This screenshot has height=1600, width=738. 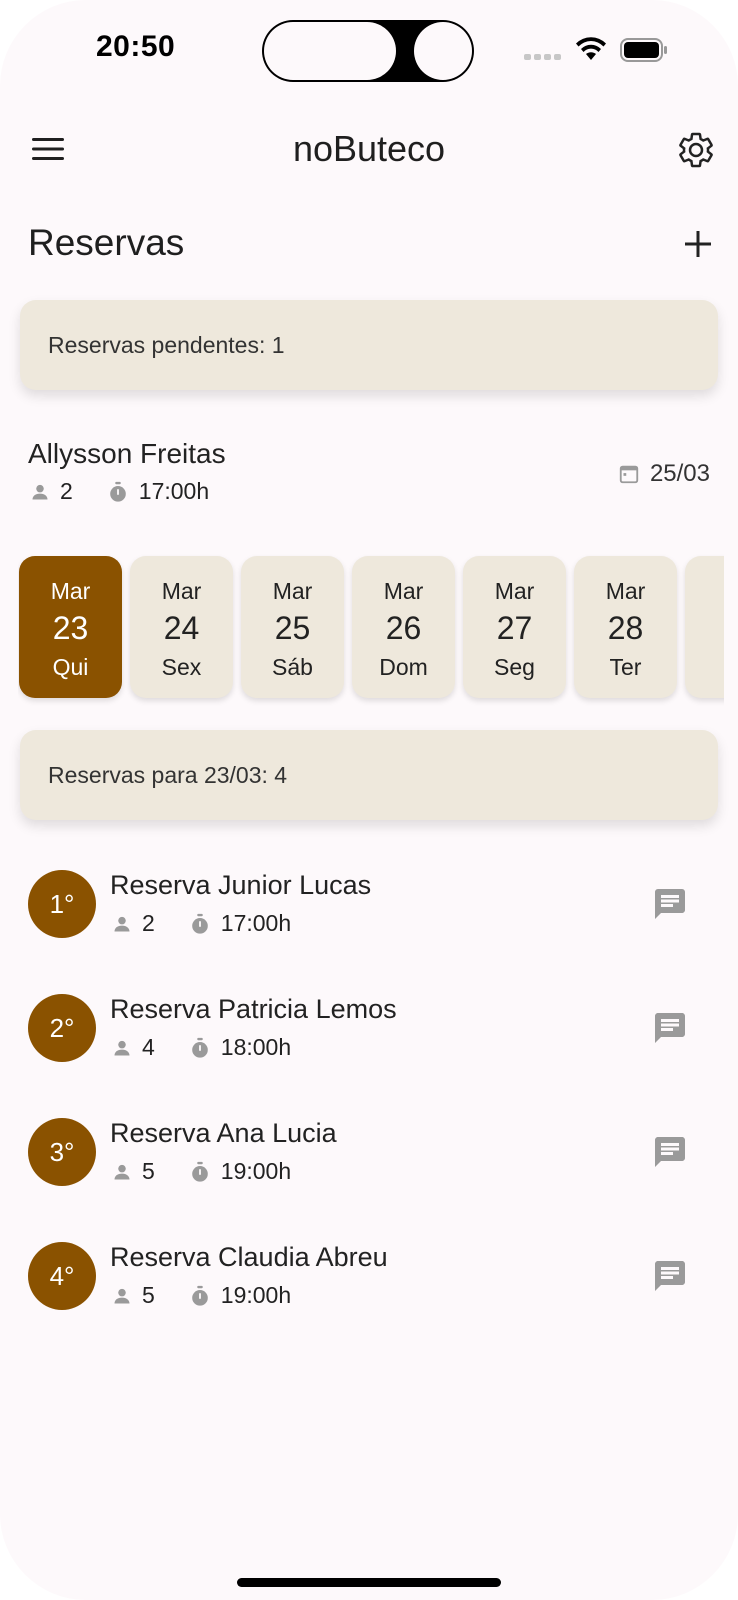 What do you see at coordinates (256, 1047) in the screenshot?
I see `reservation-time: 18:00h` at bounding box center [256, 1047].